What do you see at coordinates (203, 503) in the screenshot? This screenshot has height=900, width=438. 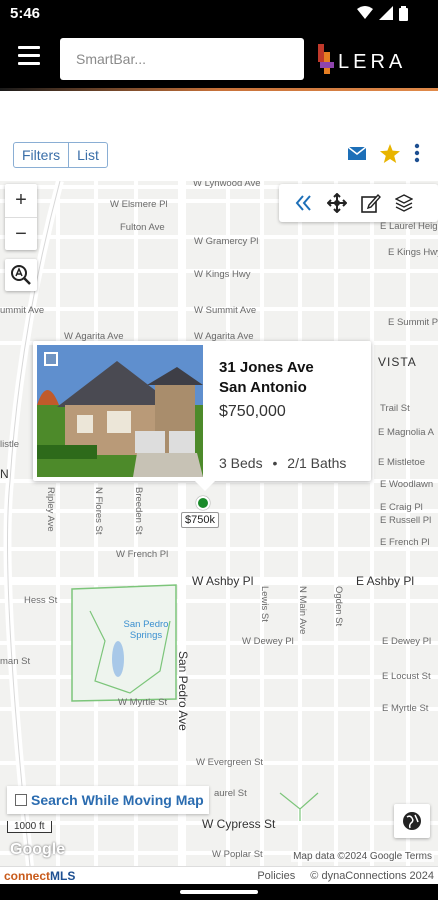 I see `listing-pin` at bounding box center [203, 503].